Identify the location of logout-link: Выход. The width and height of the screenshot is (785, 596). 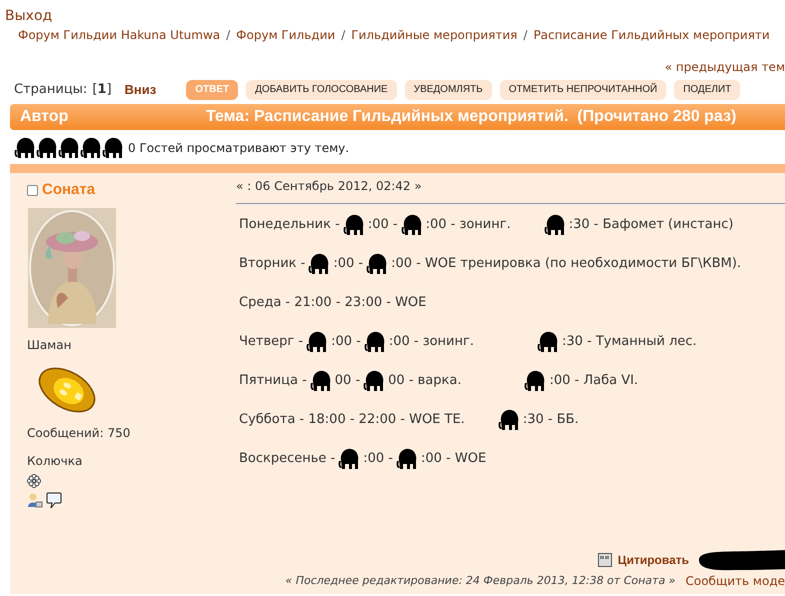
(28, 16).